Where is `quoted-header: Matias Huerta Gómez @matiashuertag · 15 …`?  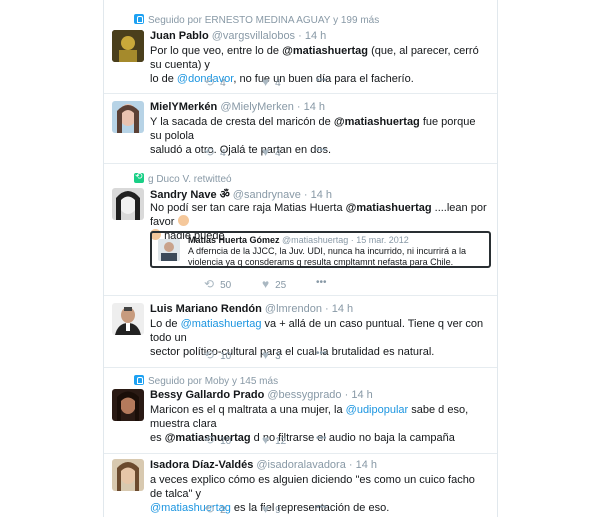 quoted-header: Matias Huerta Gómez @matiashuertag · 15 … is located at coordinates (298, 240).